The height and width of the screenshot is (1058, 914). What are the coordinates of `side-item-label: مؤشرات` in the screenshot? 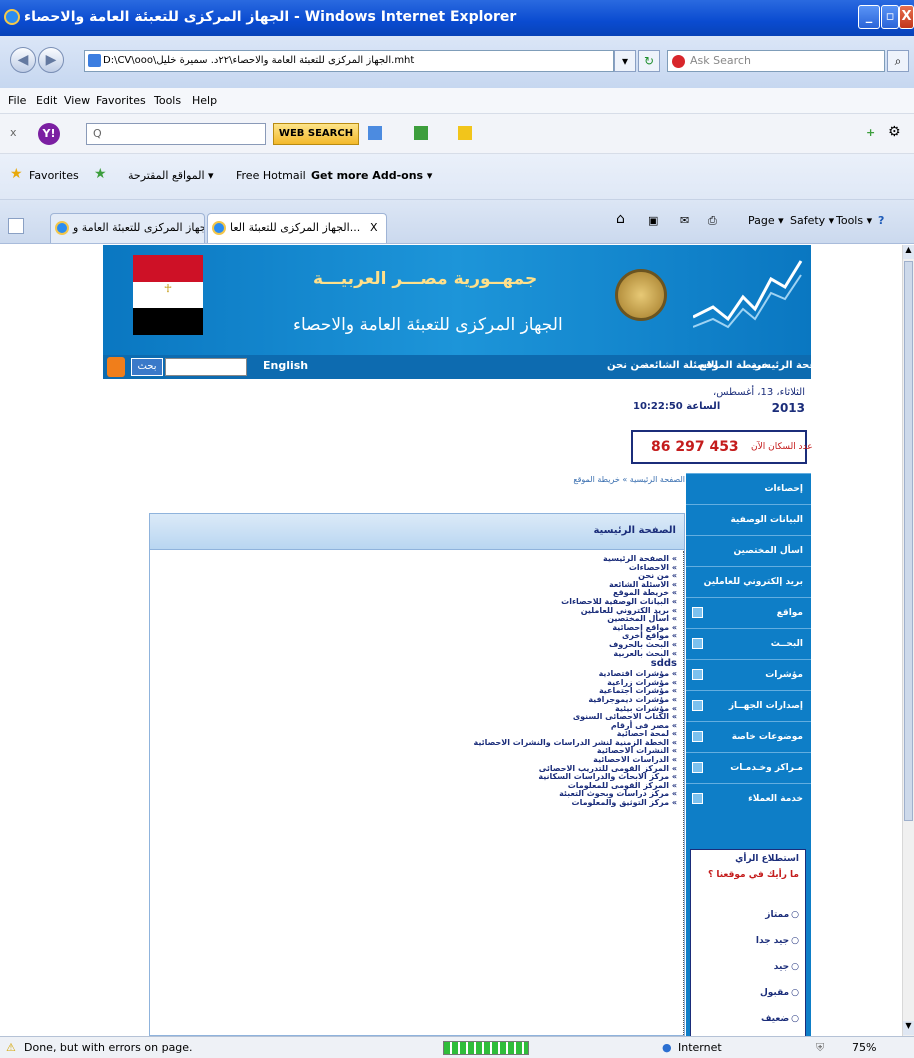 It's located at (784, 675).